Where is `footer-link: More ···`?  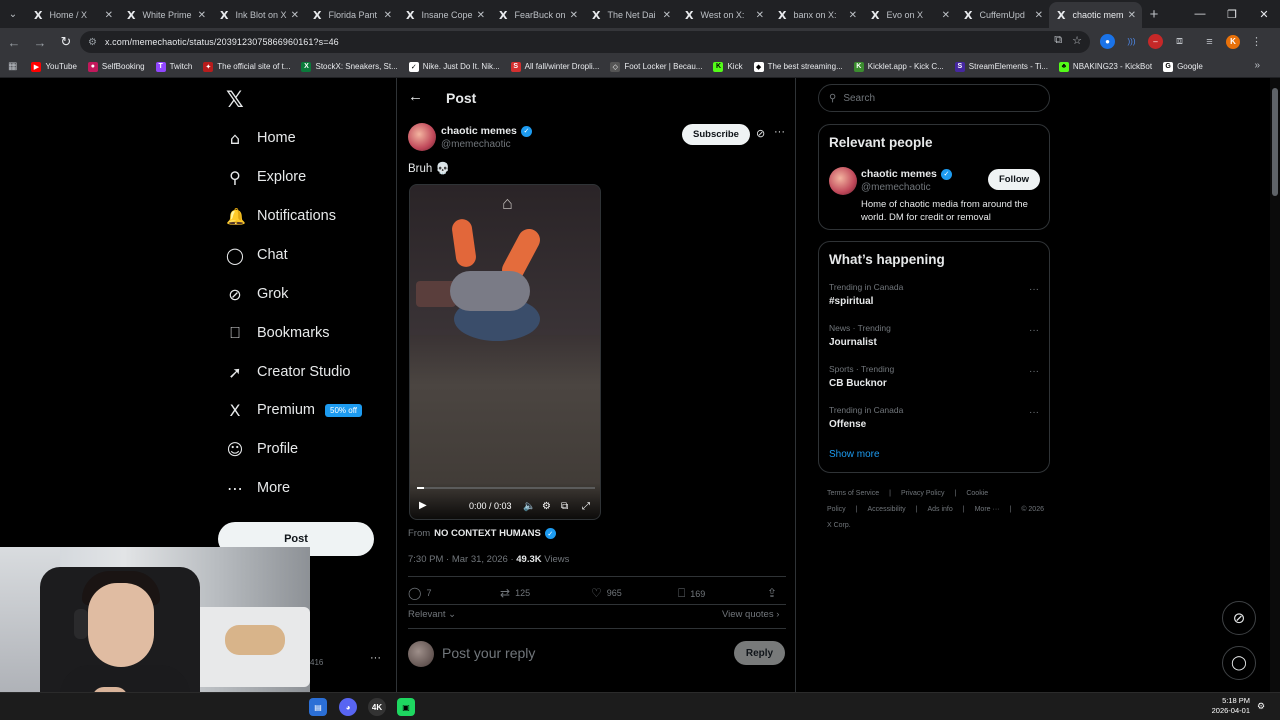
footer-link: More ··· is located at coordinates (987, 509).